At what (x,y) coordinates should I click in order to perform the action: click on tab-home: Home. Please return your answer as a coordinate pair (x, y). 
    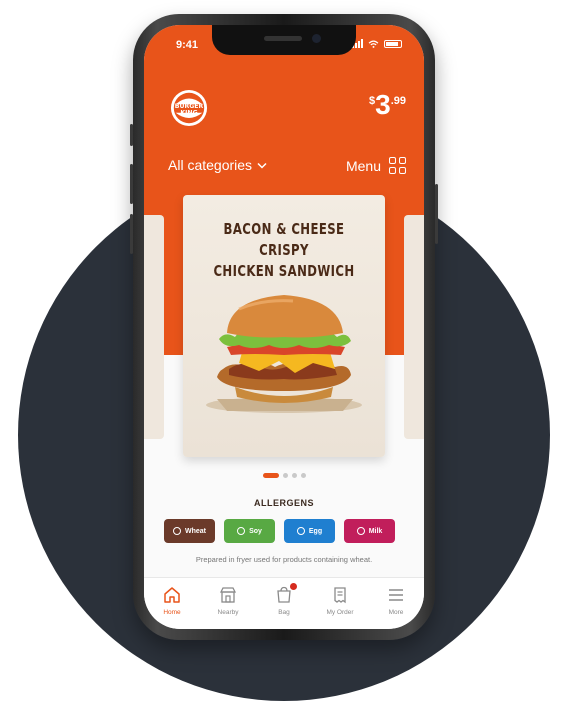
    Looking at the image, I should click on (172, 601).